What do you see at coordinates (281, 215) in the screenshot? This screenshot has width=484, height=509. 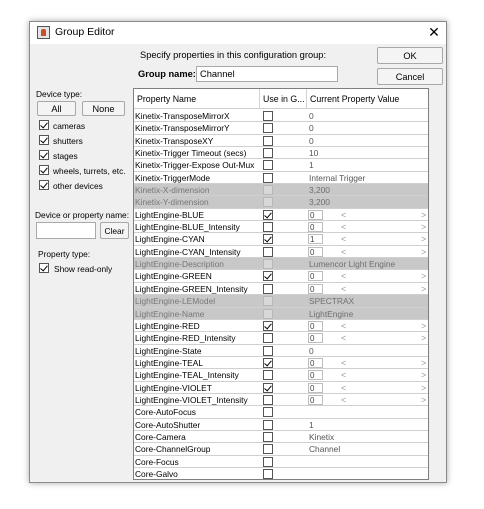 I see `table-row: LightEngine-BLUE 0 < >` at bounding box center [281, 215].